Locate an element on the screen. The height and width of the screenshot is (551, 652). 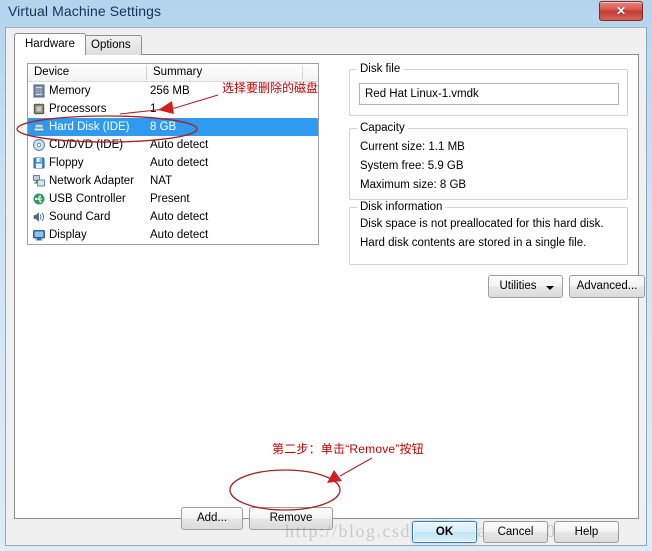
hard-disk-icon is located at coordinates (39, 127).